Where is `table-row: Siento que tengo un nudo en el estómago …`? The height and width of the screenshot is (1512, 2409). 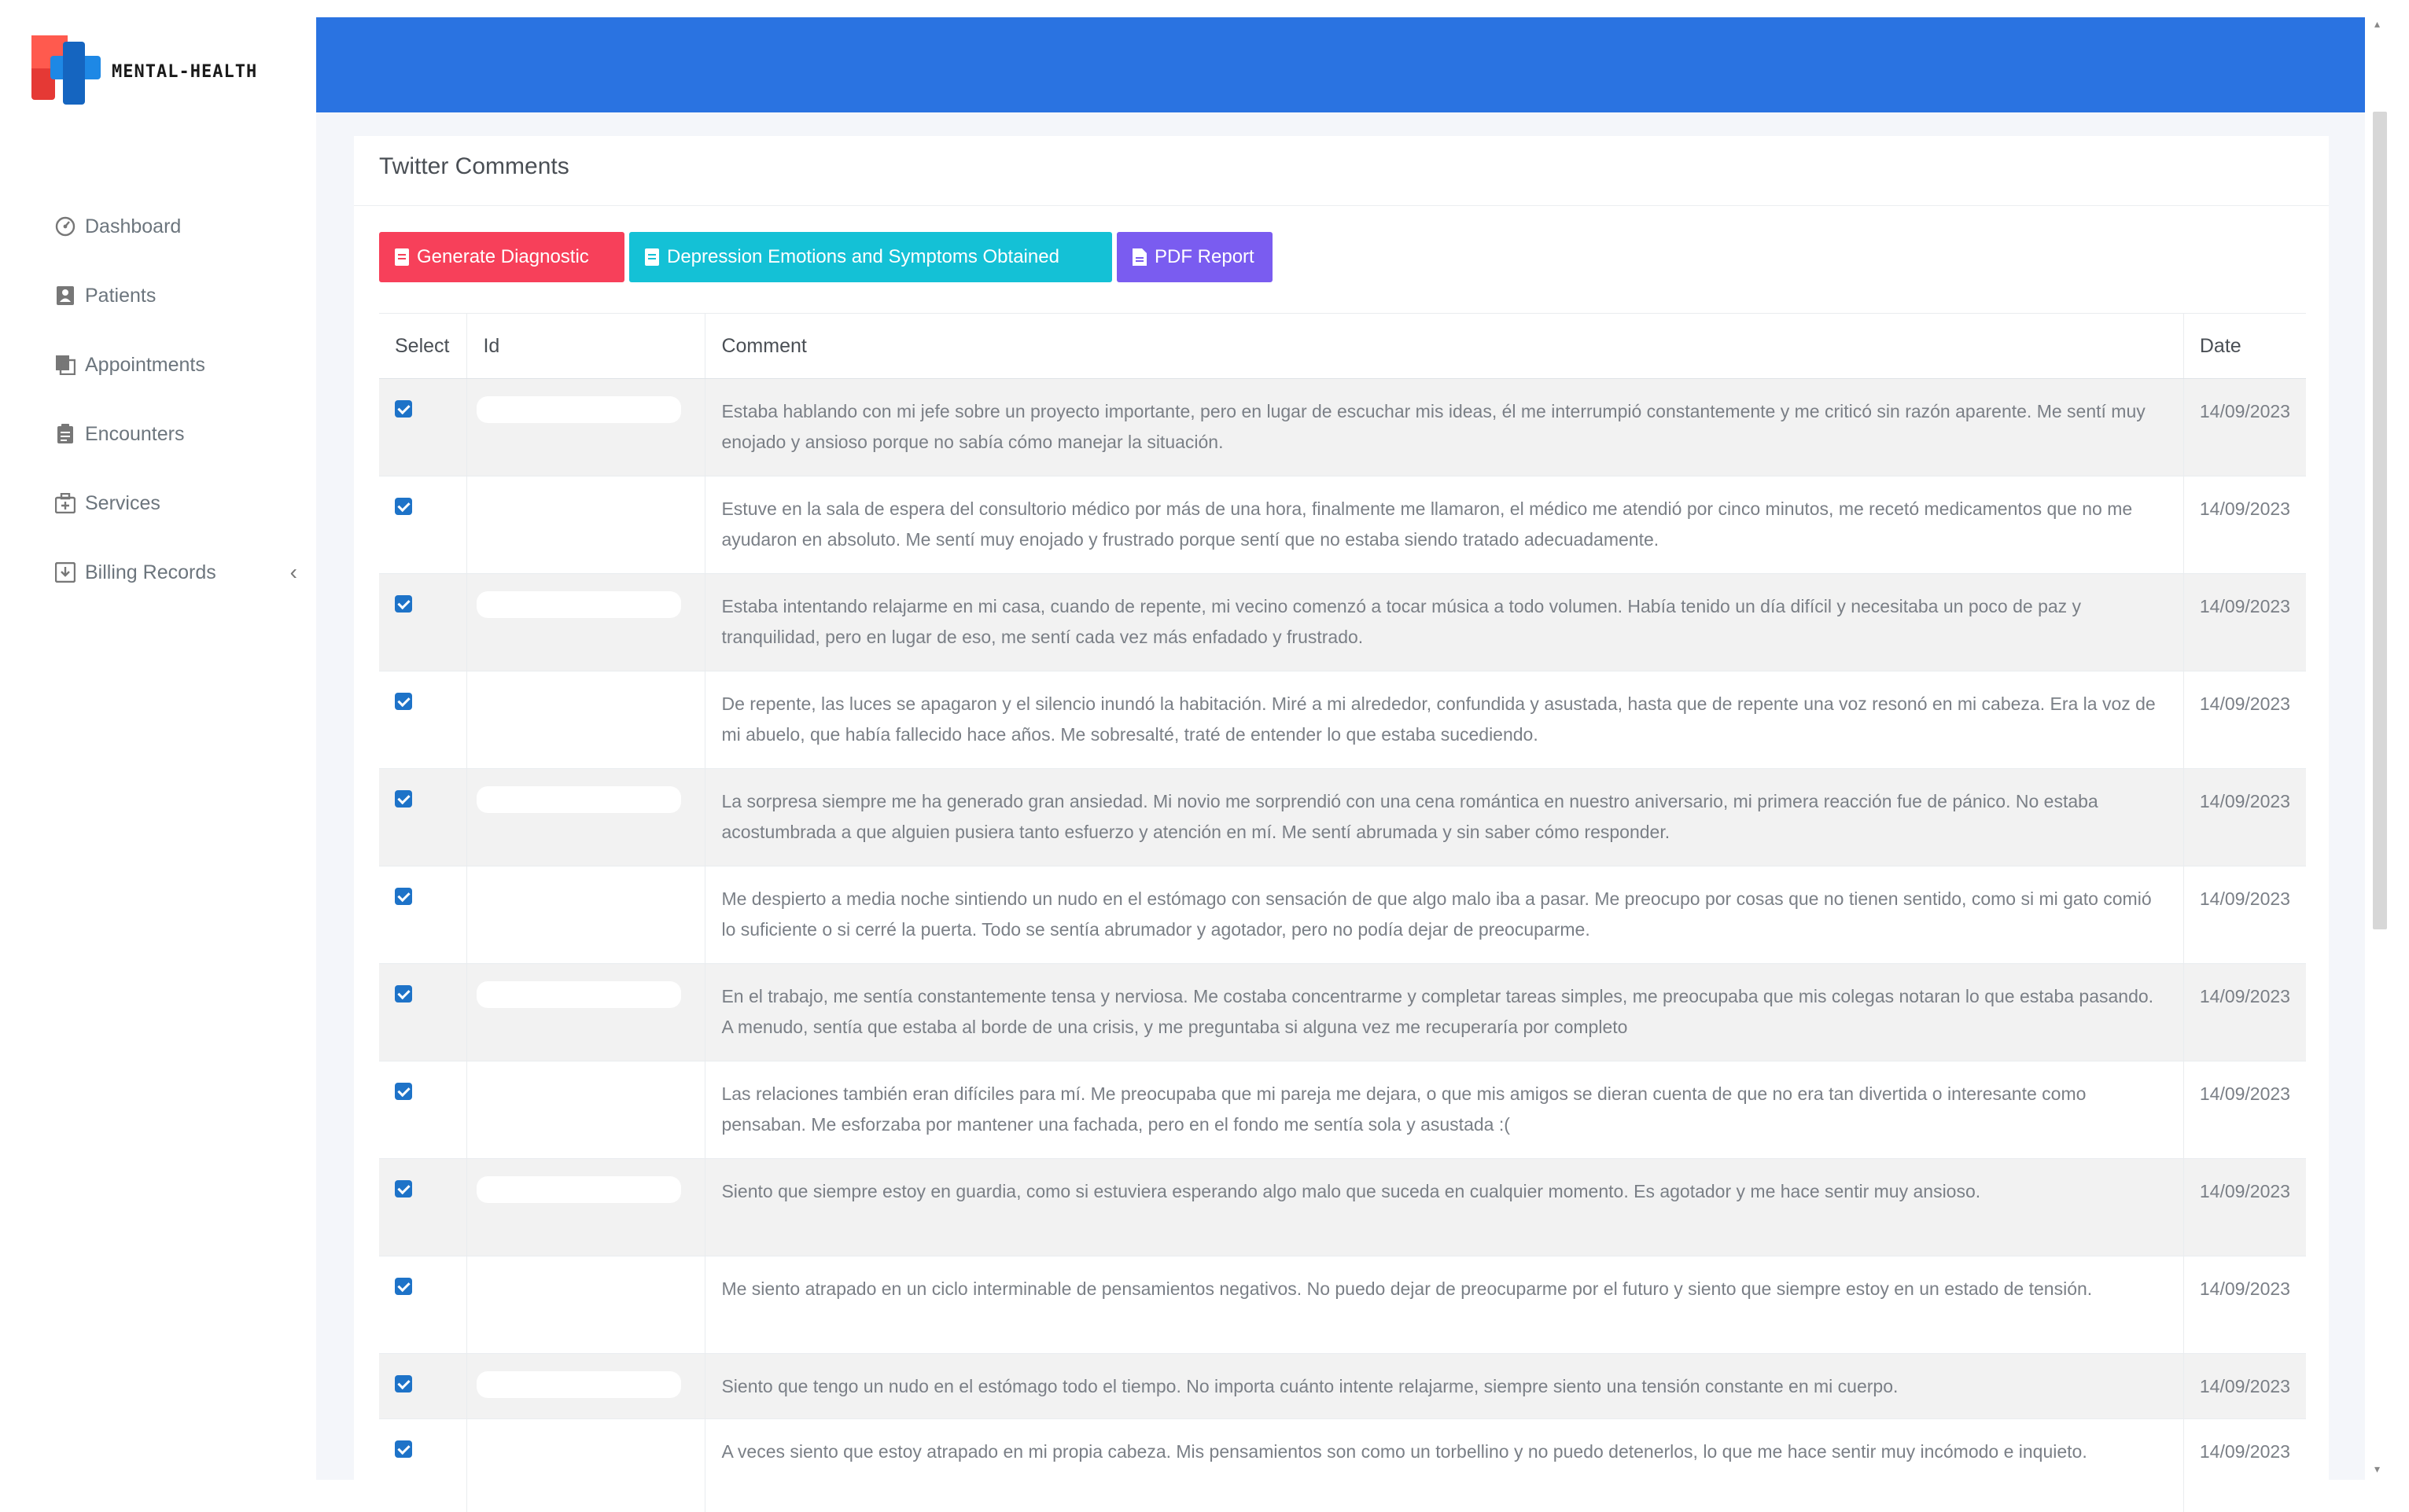
table-row: Siento que tengo un nudo en el estómago … is located at coordinates (1342, 1386).